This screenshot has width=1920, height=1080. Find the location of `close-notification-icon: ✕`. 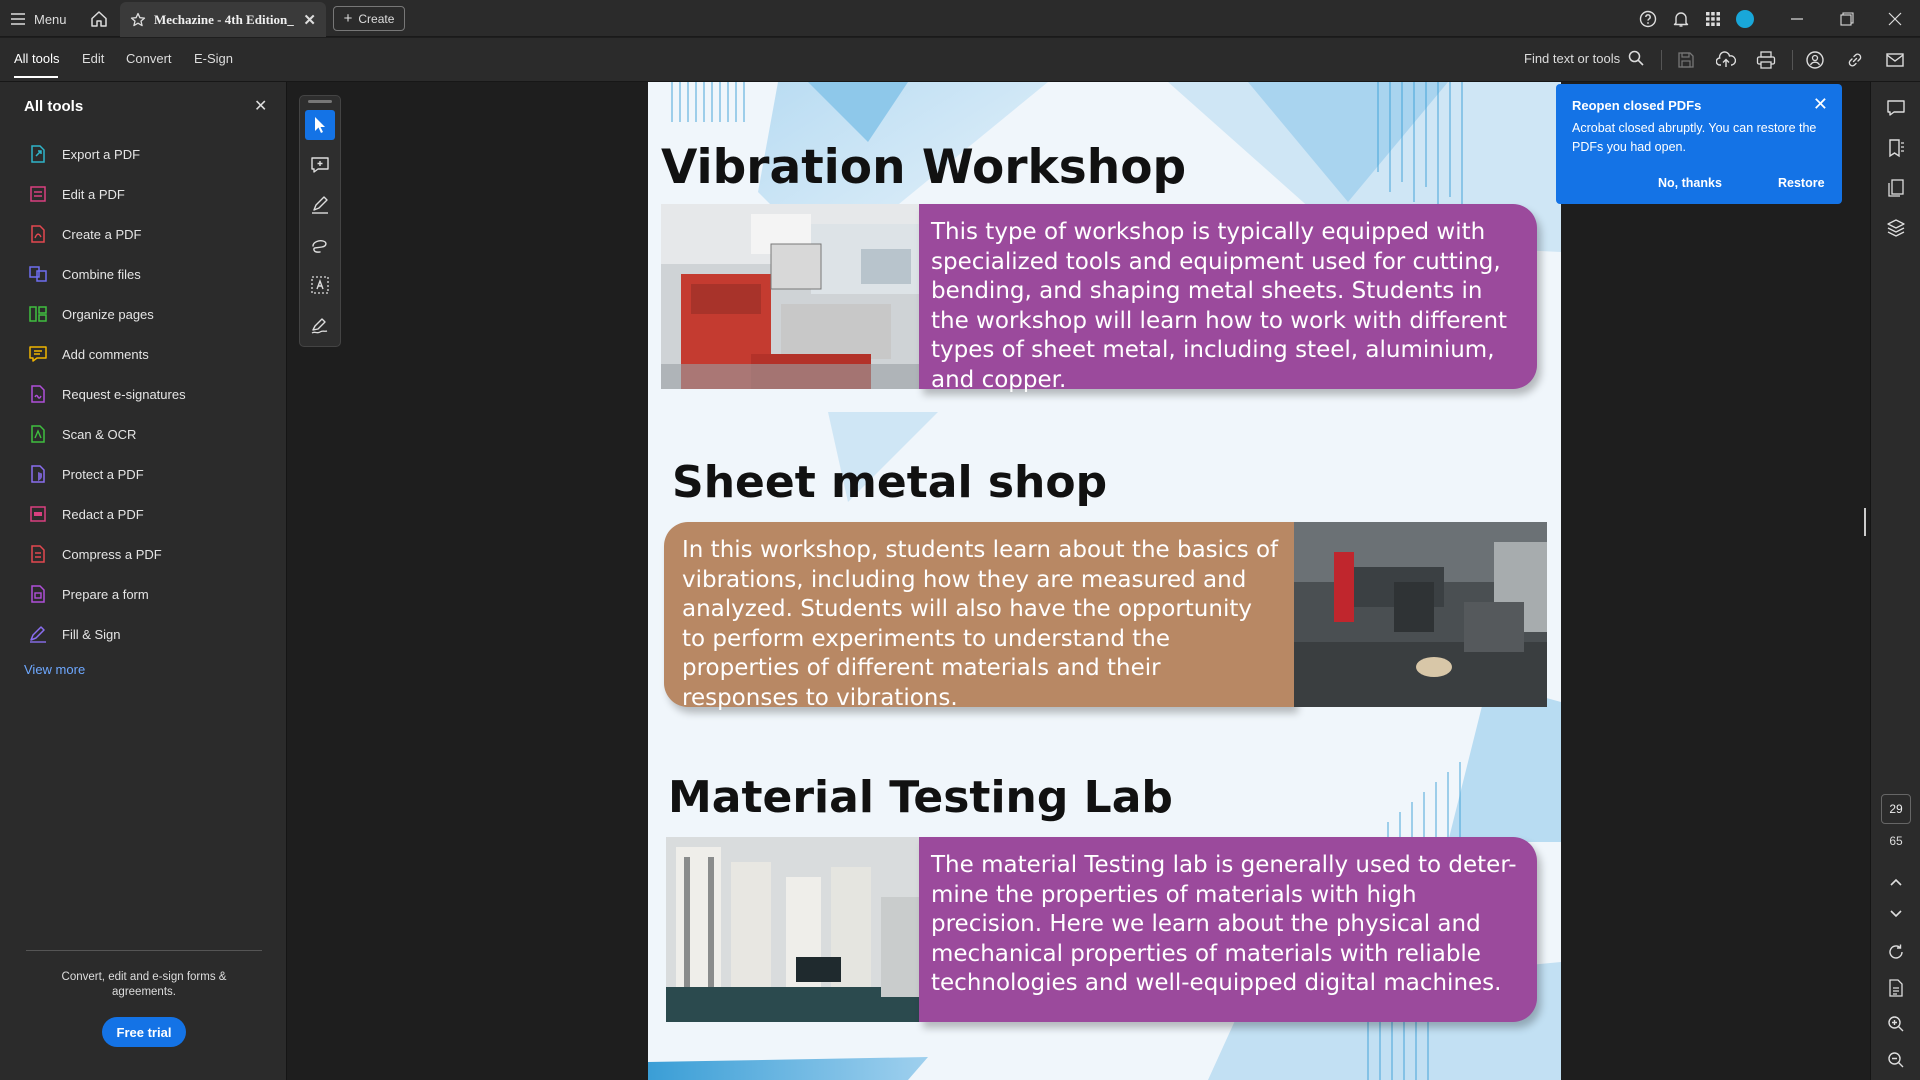

close-notification-icon: ✕ is located at coordinates (1820, 104).